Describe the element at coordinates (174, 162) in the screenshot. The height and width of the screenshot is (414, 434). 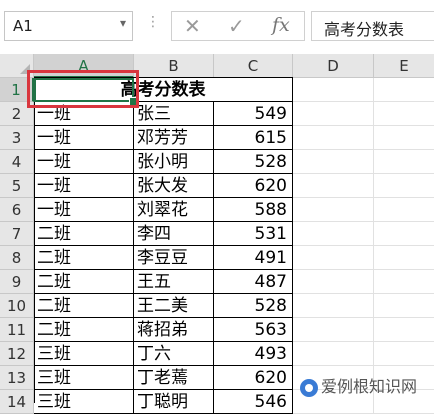
I see `name-cell: 张小明` at that location.